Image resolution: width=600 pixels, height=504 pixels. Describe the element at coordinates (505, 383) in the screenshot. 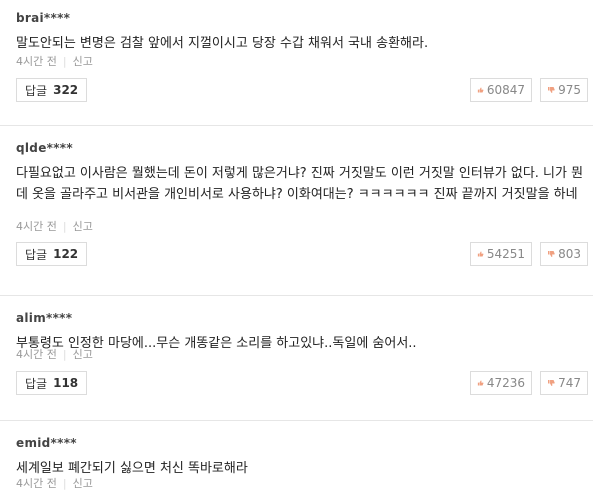

I see `like-count: 47236` at that location.